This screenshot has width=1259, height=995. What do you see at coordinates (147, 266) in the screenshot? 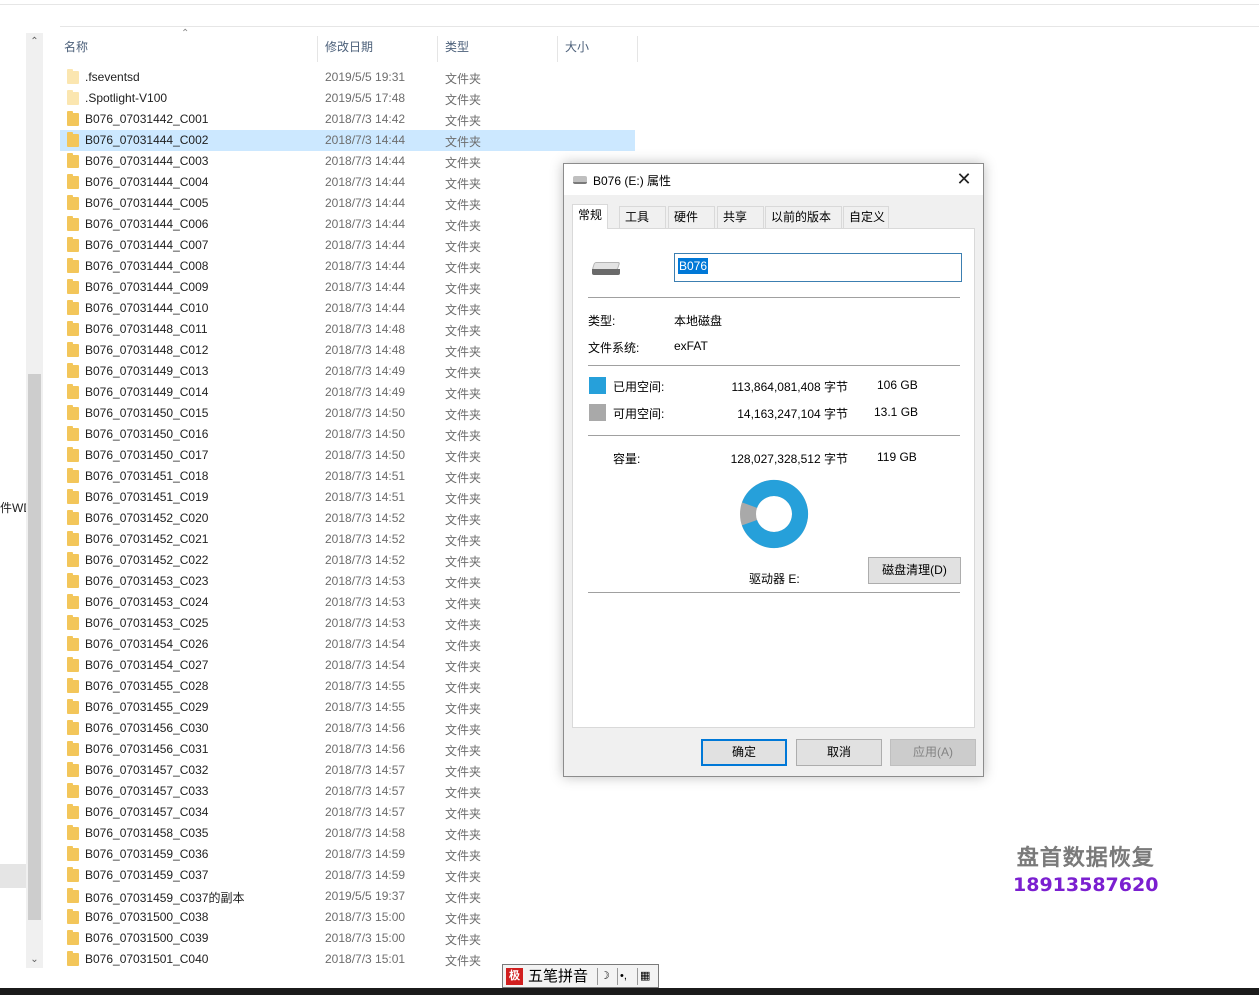
I see `file-name: B076_07031444_C008` at bounding box center [147, 266].